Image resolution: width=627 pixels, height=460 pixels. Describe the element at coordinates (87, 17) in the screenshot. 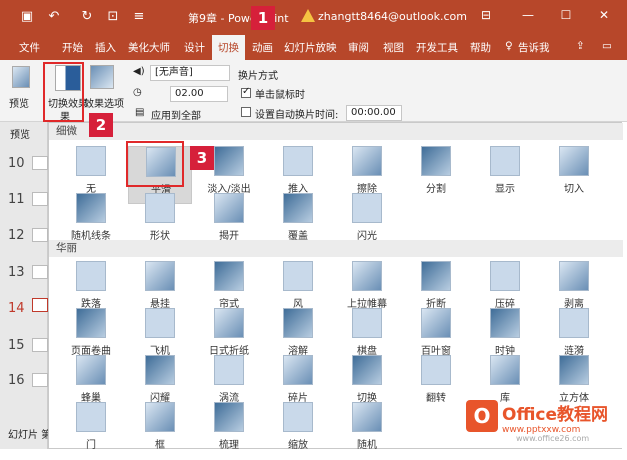

I see `redo-icon: ↻` at that location.